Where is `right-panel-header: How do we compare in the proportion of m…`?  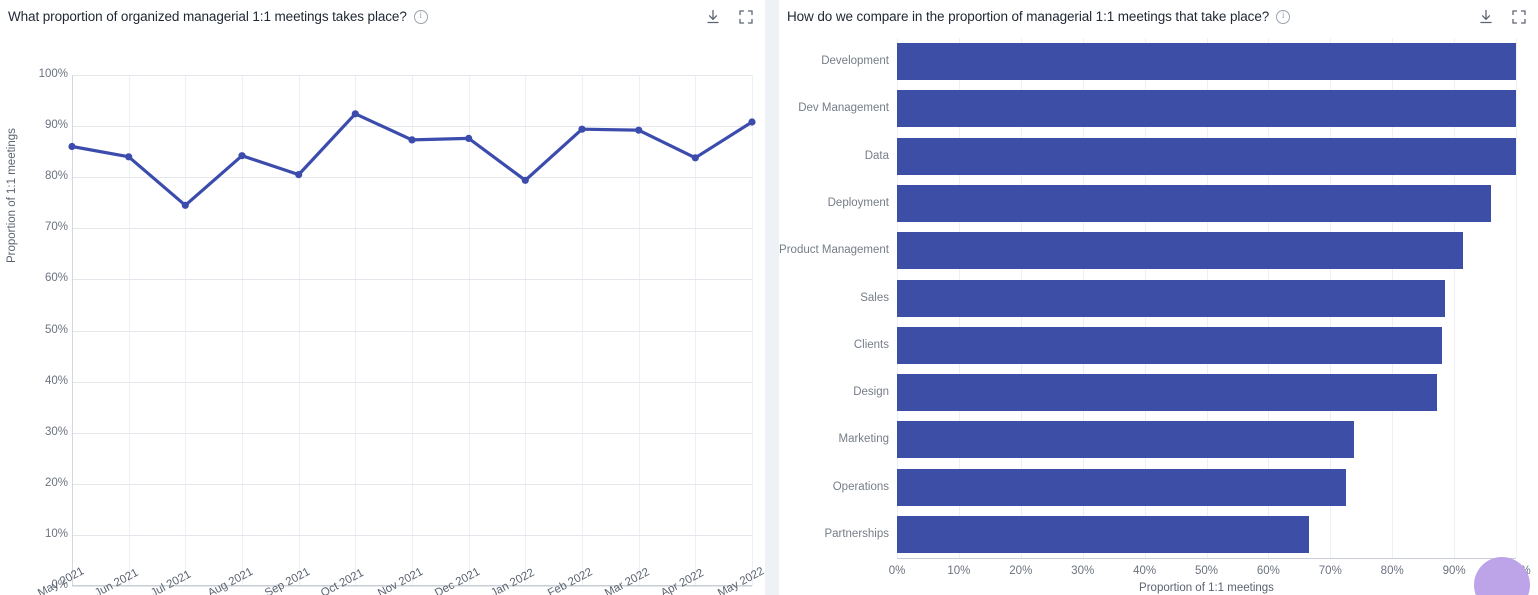
right-panel-header: How do we compare in the proportion of m… is located at coordinates (1158, 16).